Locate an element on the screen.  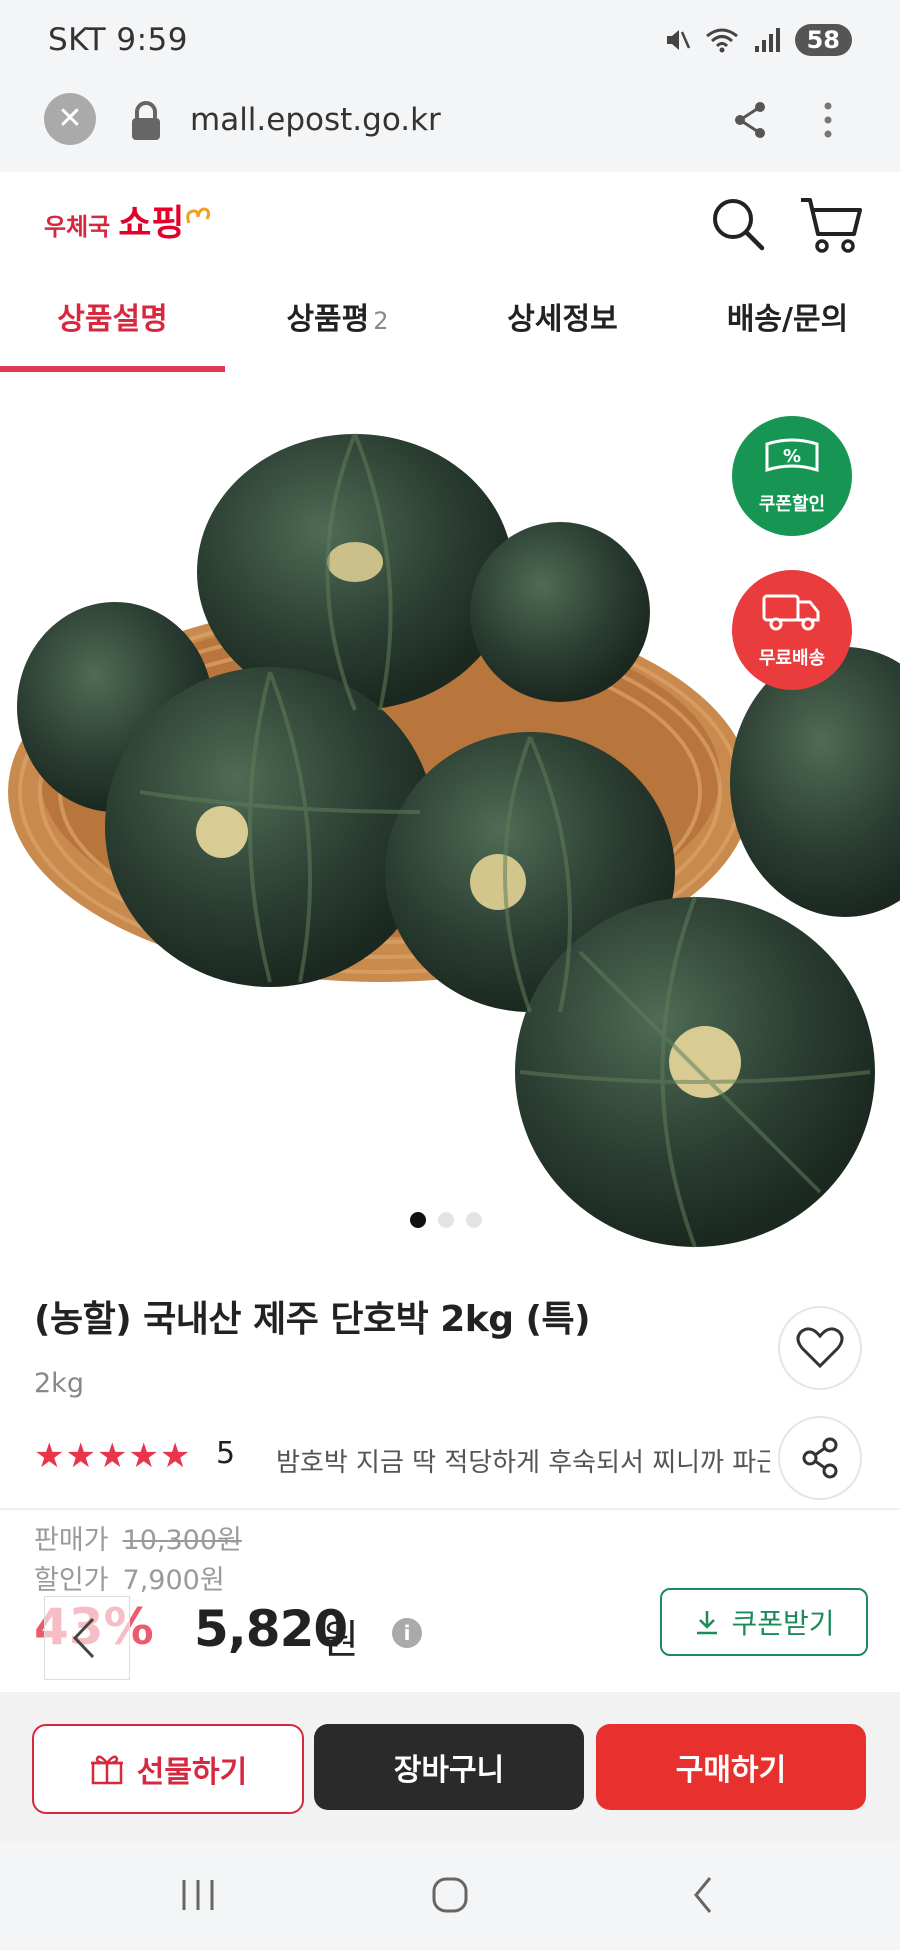
get-coupon-button: 쿠폰받기 is located at coordinates (764, 1622).